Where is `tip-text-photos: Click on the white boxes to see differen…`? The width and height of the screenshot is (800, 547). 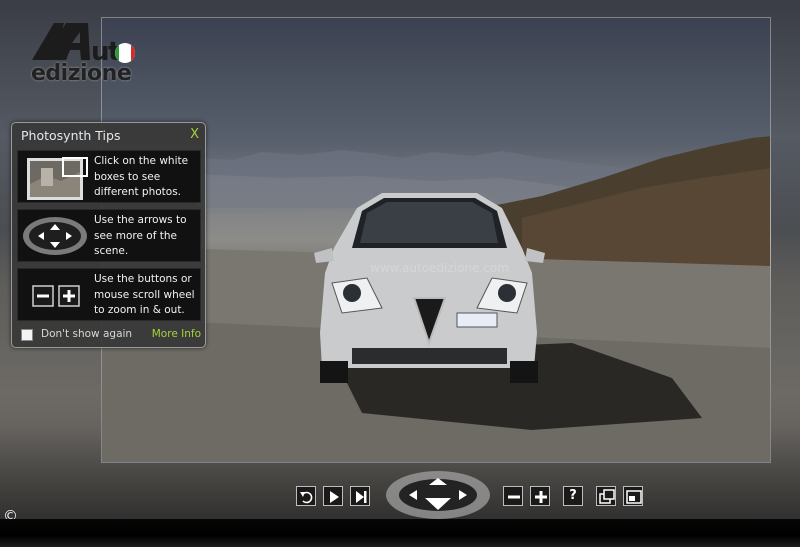
tip-text-photos: Click on the white boxes to see differen… is located at coordinates (141, 176).